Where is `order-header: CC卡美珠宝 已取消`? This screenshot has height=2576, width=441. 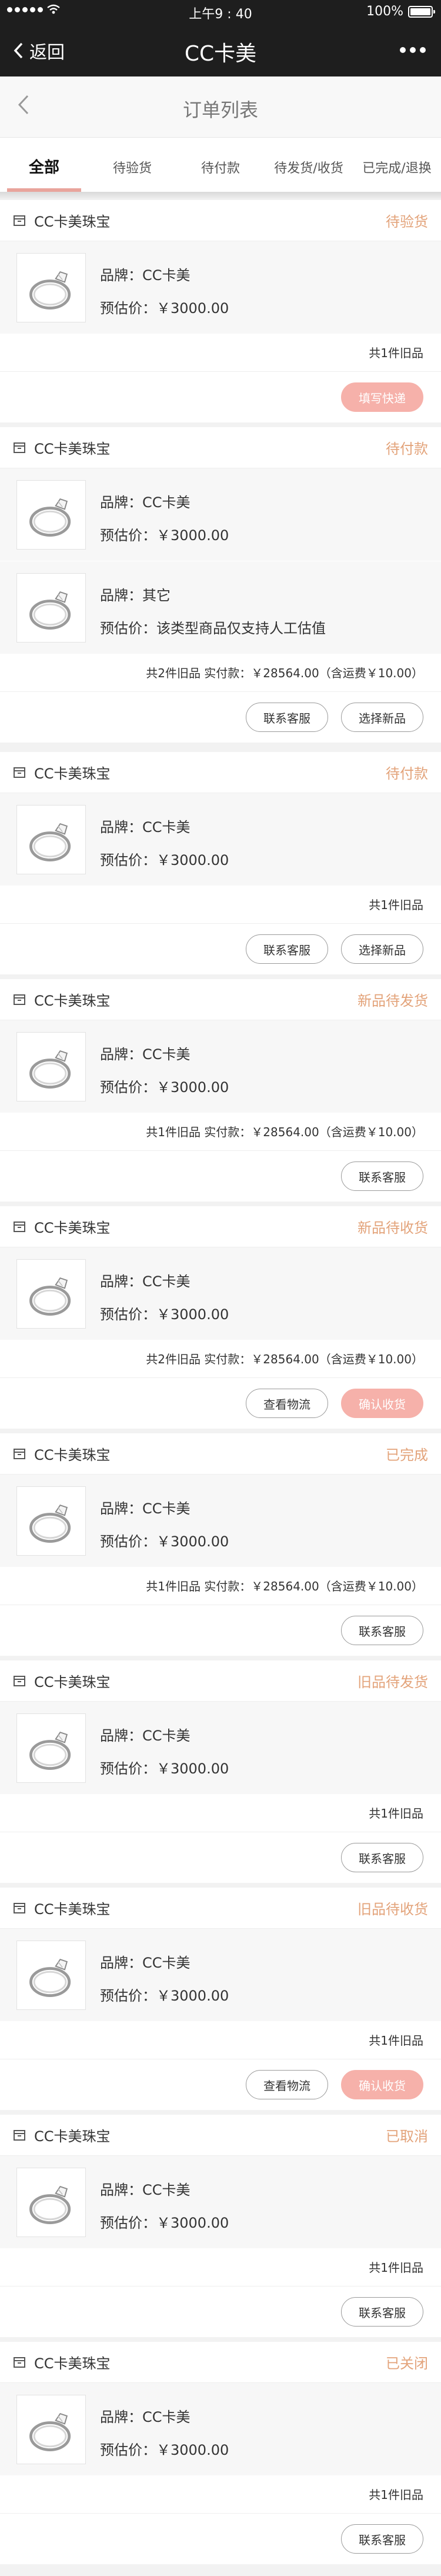
order-header: CC卡美珠宝 已取消 is located at coordinates (220, 2135).